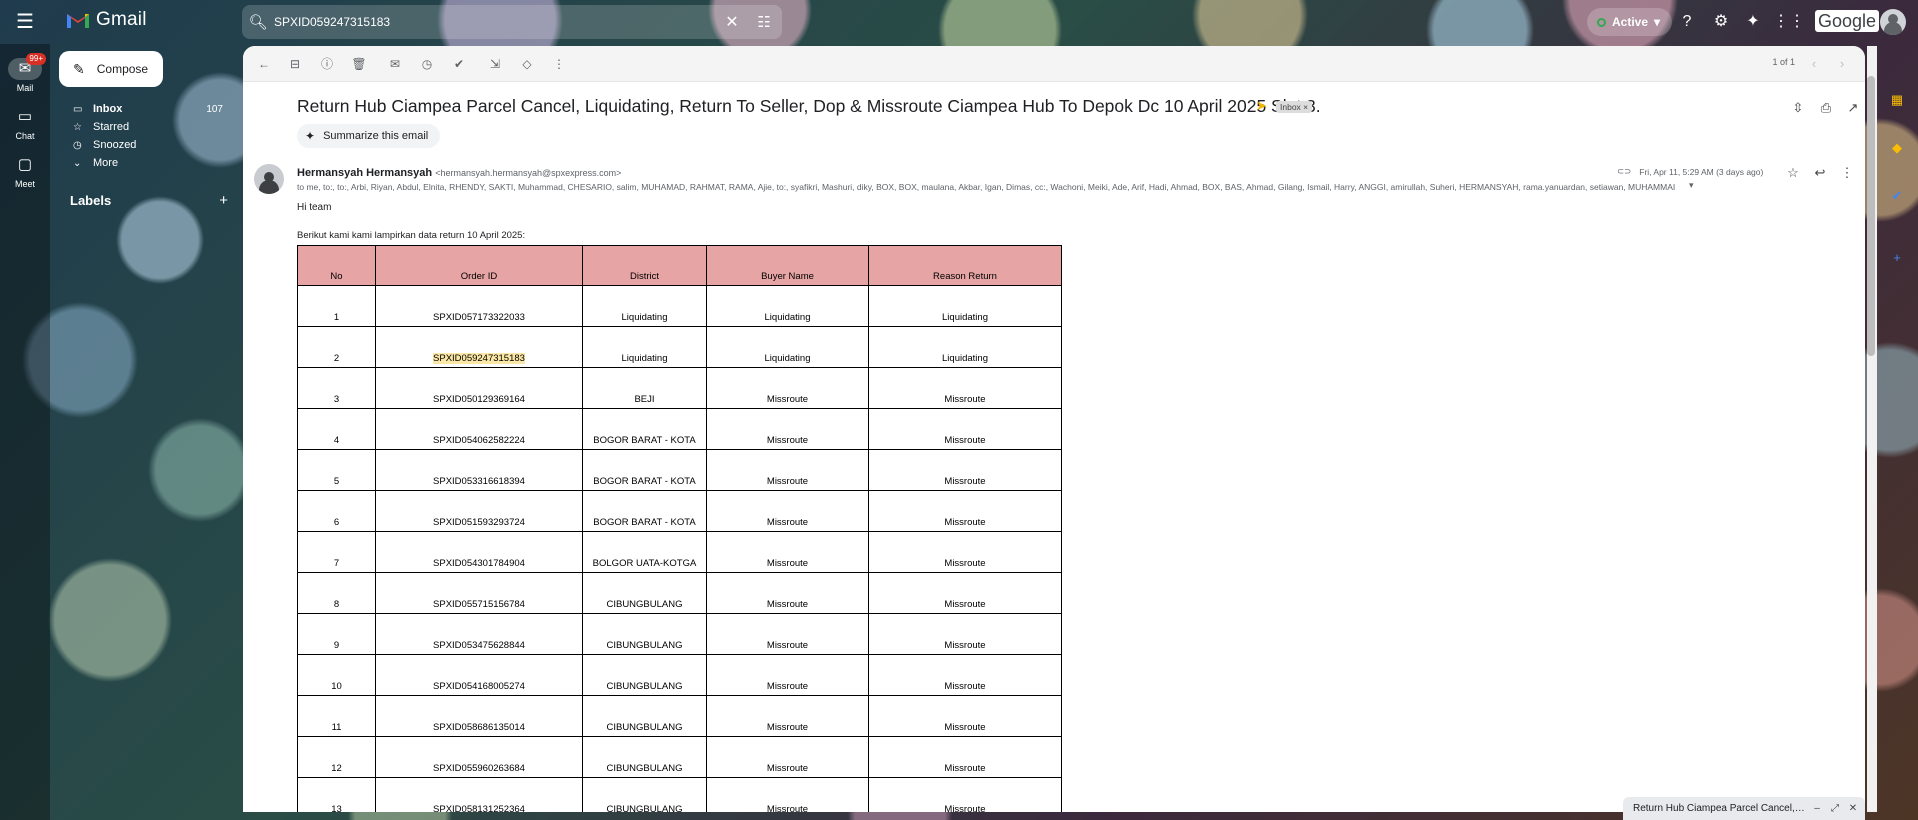  What do you see at coordinates (1871, 216) in the screenshot?
I see `scroll-thumb` at bounding box center [1871, 216].